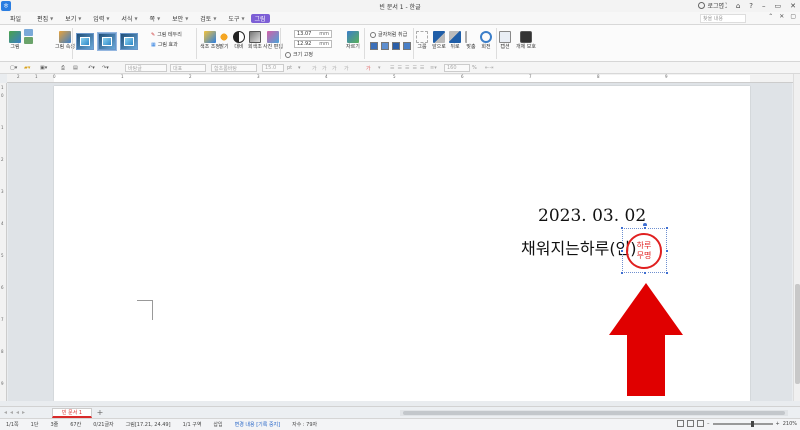 This screenshot has height=430, width=800. Describe the element at coordinates (797, 334) in the screenshot. I see `scroll-thumb` at that location.